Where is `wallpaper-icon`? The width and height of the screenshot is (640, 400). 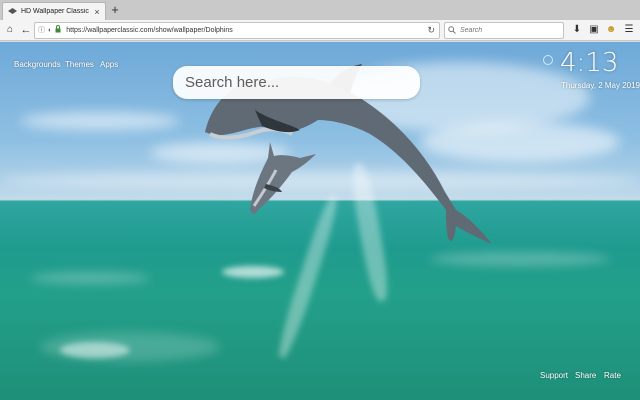 wallpaper-icon is located at coordinates (12, 12).